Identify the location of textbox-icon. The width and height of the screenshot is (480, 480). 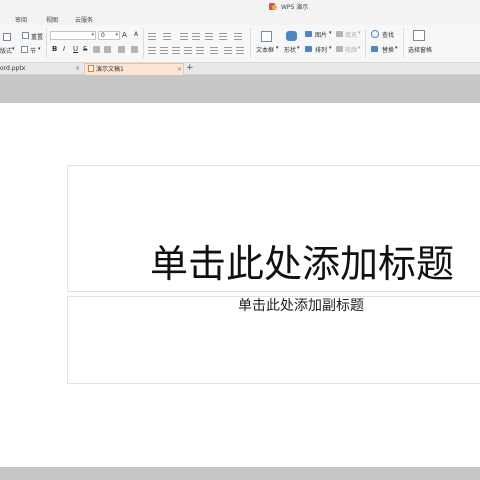
(266, 36).